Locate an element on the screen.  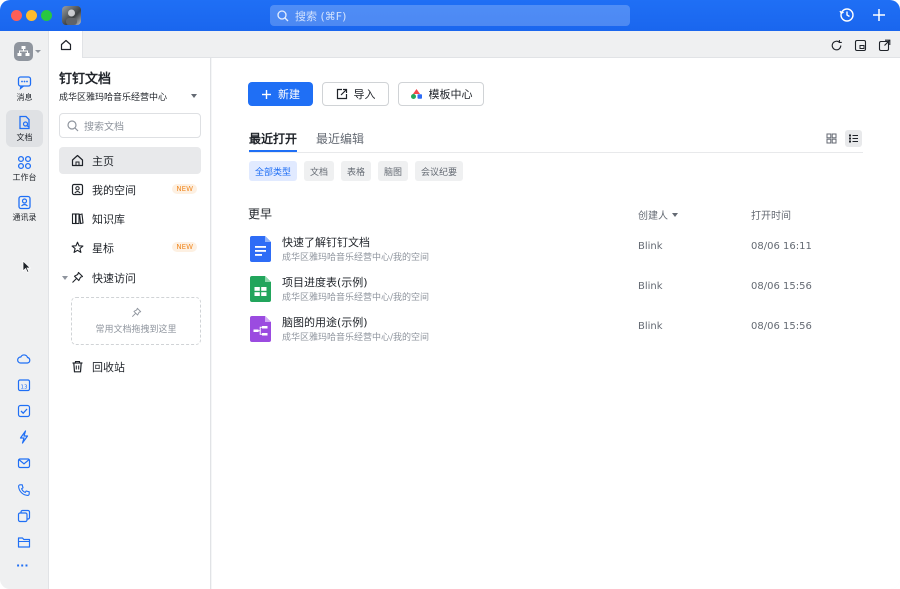
phone-icon is located at coordinates (24, 490).